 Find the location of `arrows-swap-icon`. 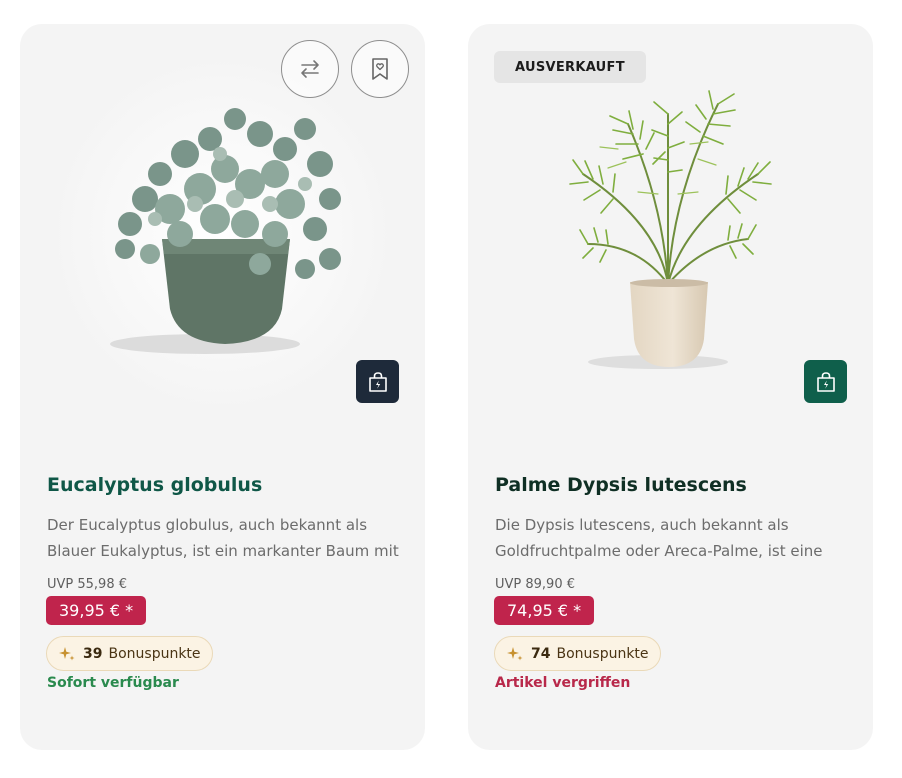

arrows-swap-icon is located at coordinates (310, 69).